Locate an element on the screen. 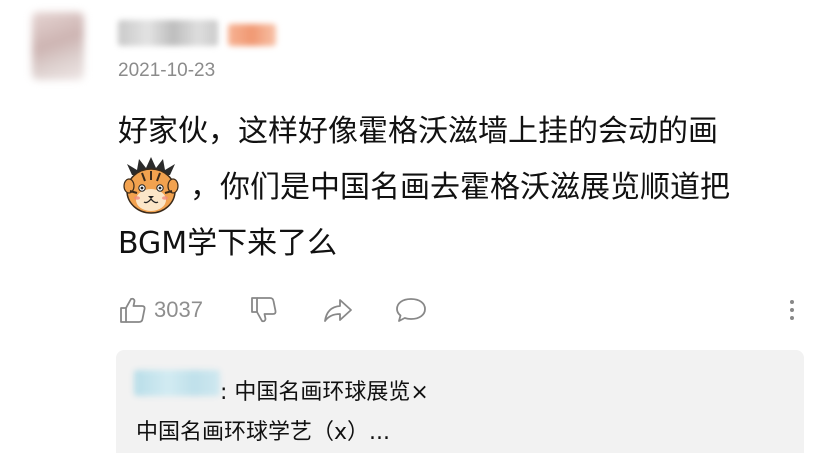  share-icon is located at coordinates (338, 310).